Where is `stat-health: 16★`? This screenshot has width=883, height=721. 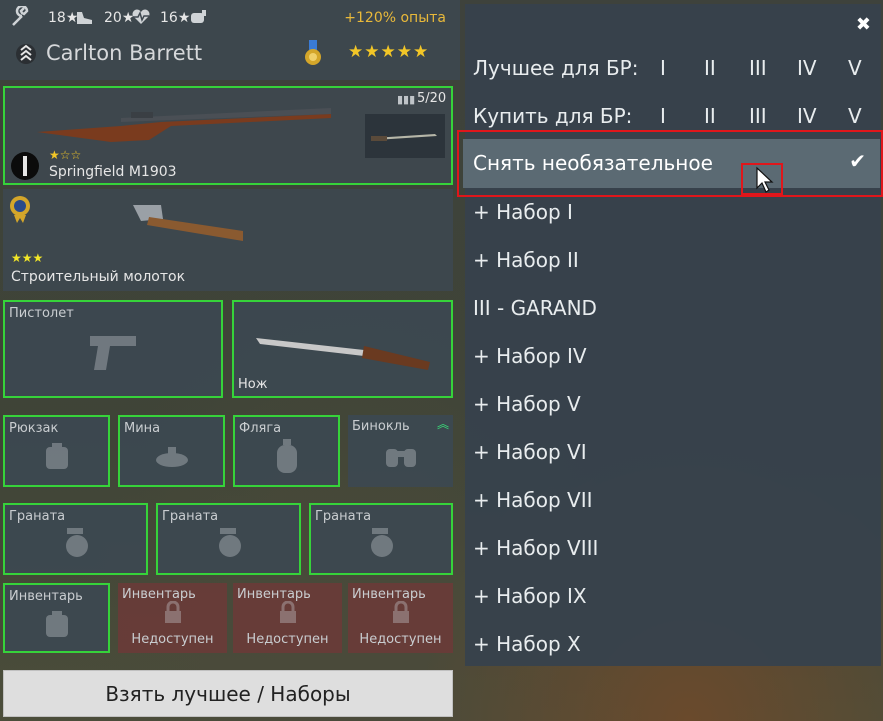
stat-health: 16★ is located at coordinates (175, 18).